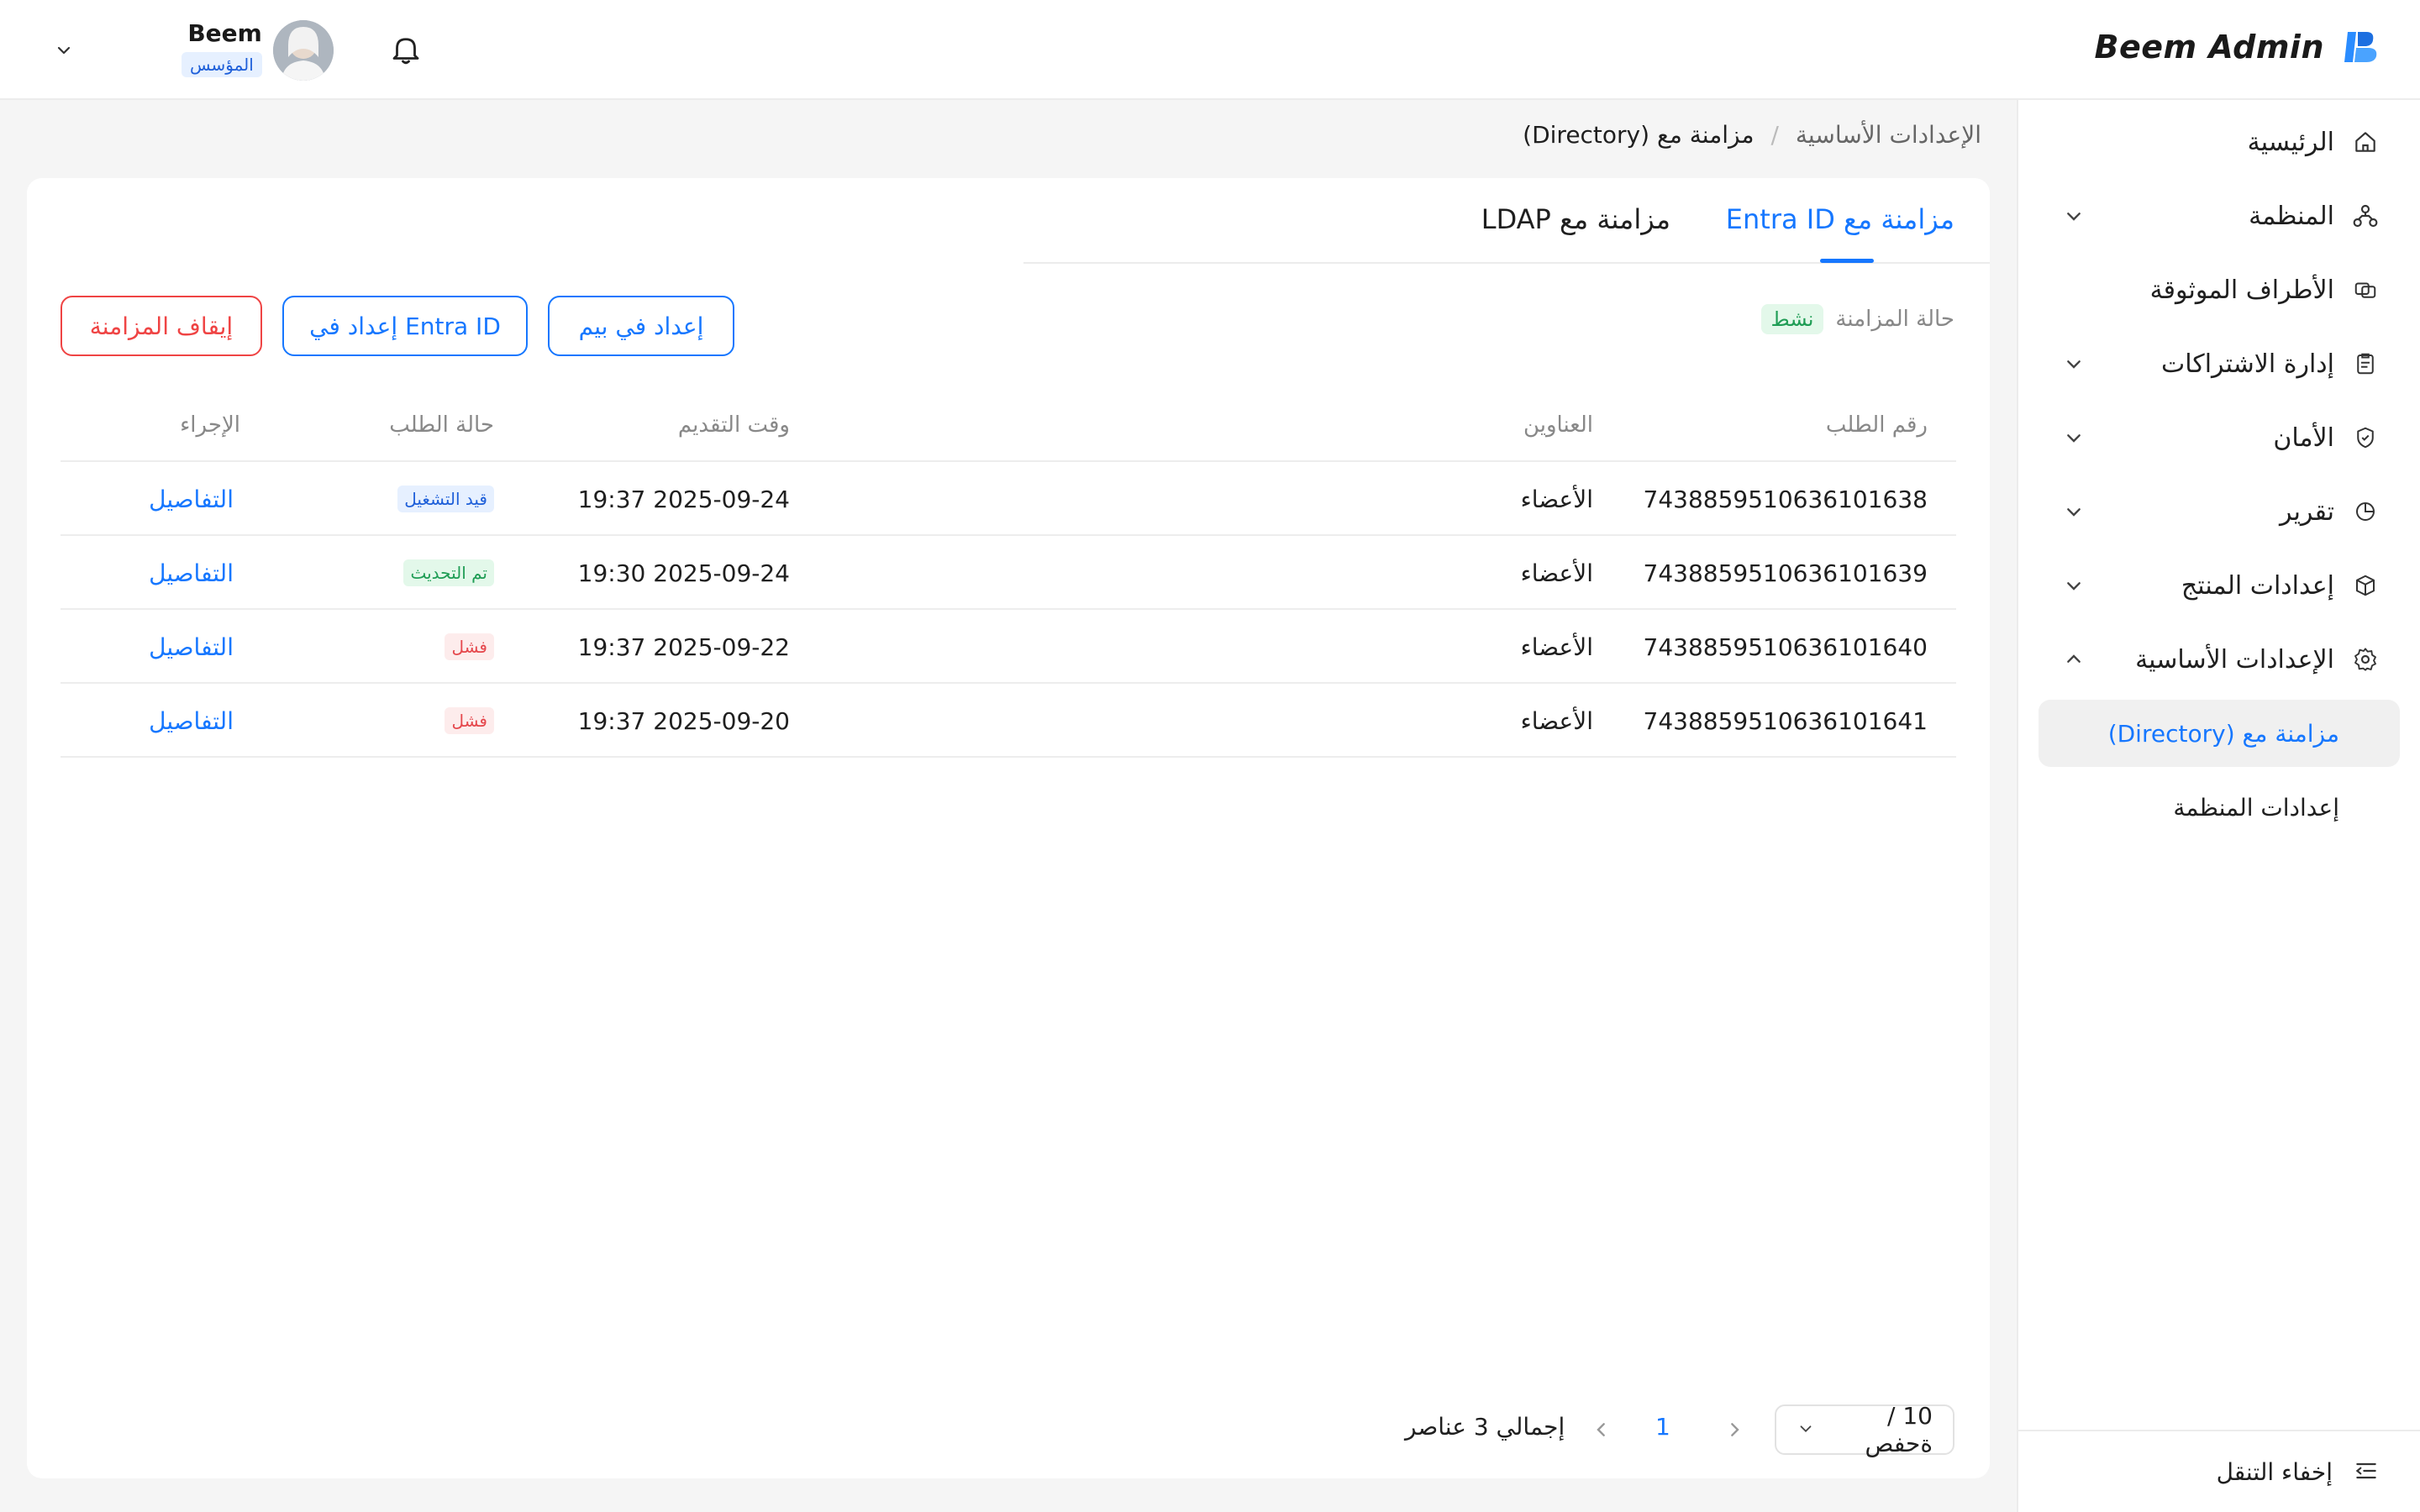  I want to click on sidebar-item-label: الأمان, so click(2303, 438).